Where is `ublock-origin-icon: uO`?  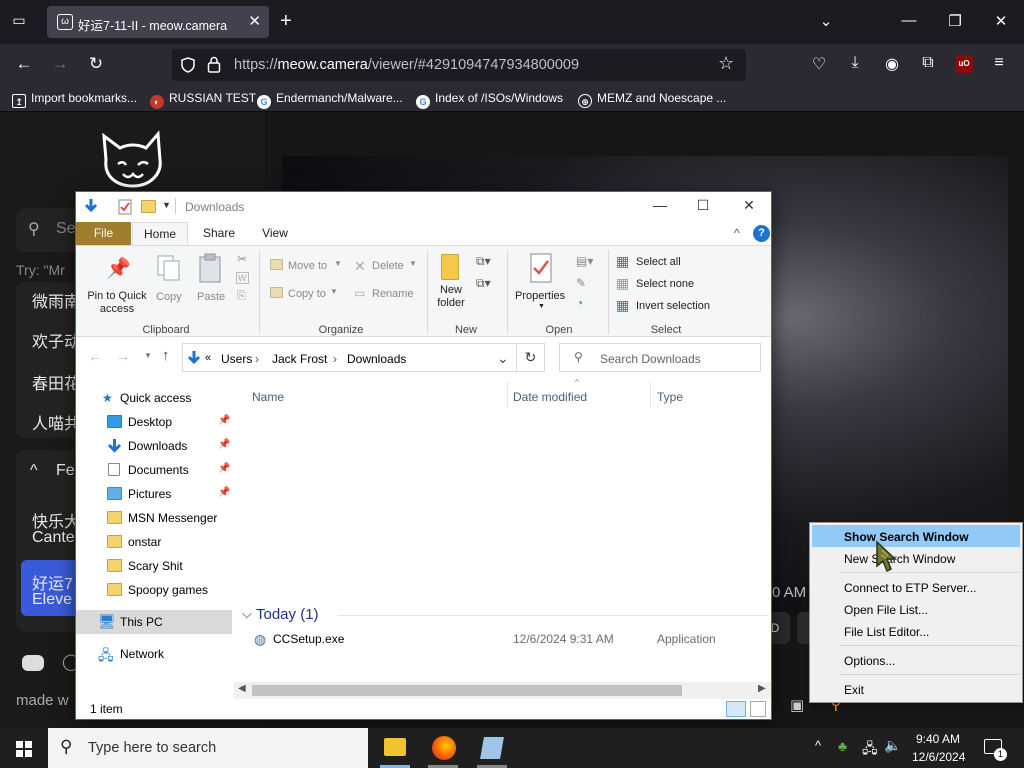 ublock-origin-icon: uO is located at coordinates (964, 64).